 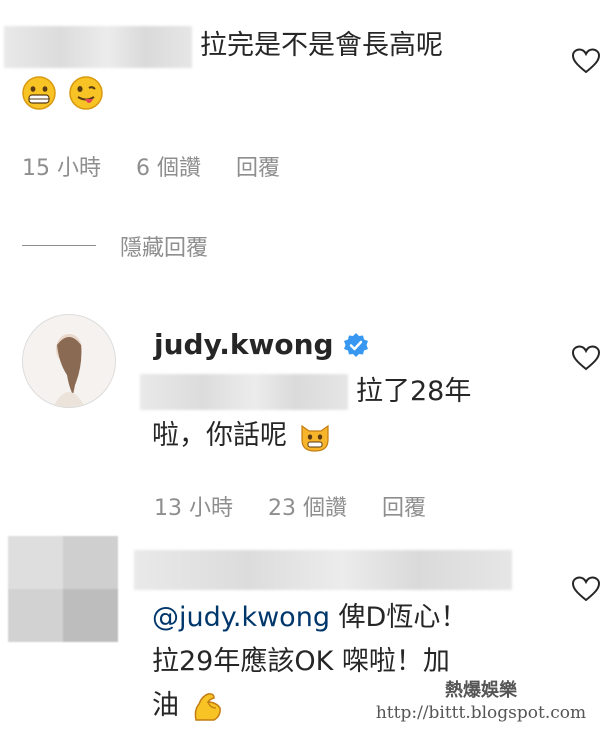 I want to click on reply2-text-line1: 俾D恆心！, so click(x=403, y=617).